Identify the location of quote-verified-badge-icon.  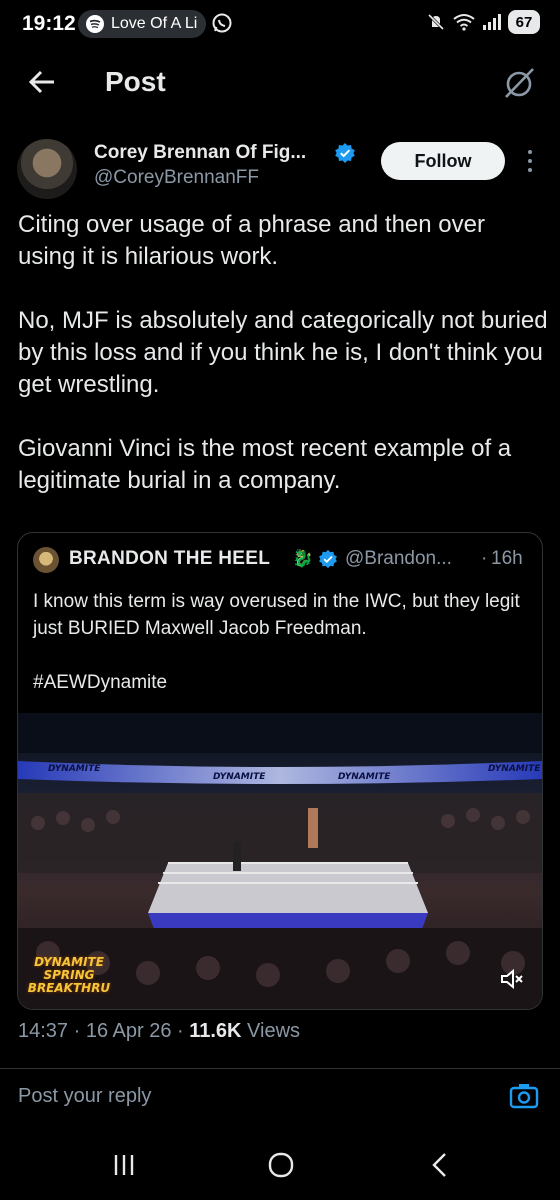
(328, 561).